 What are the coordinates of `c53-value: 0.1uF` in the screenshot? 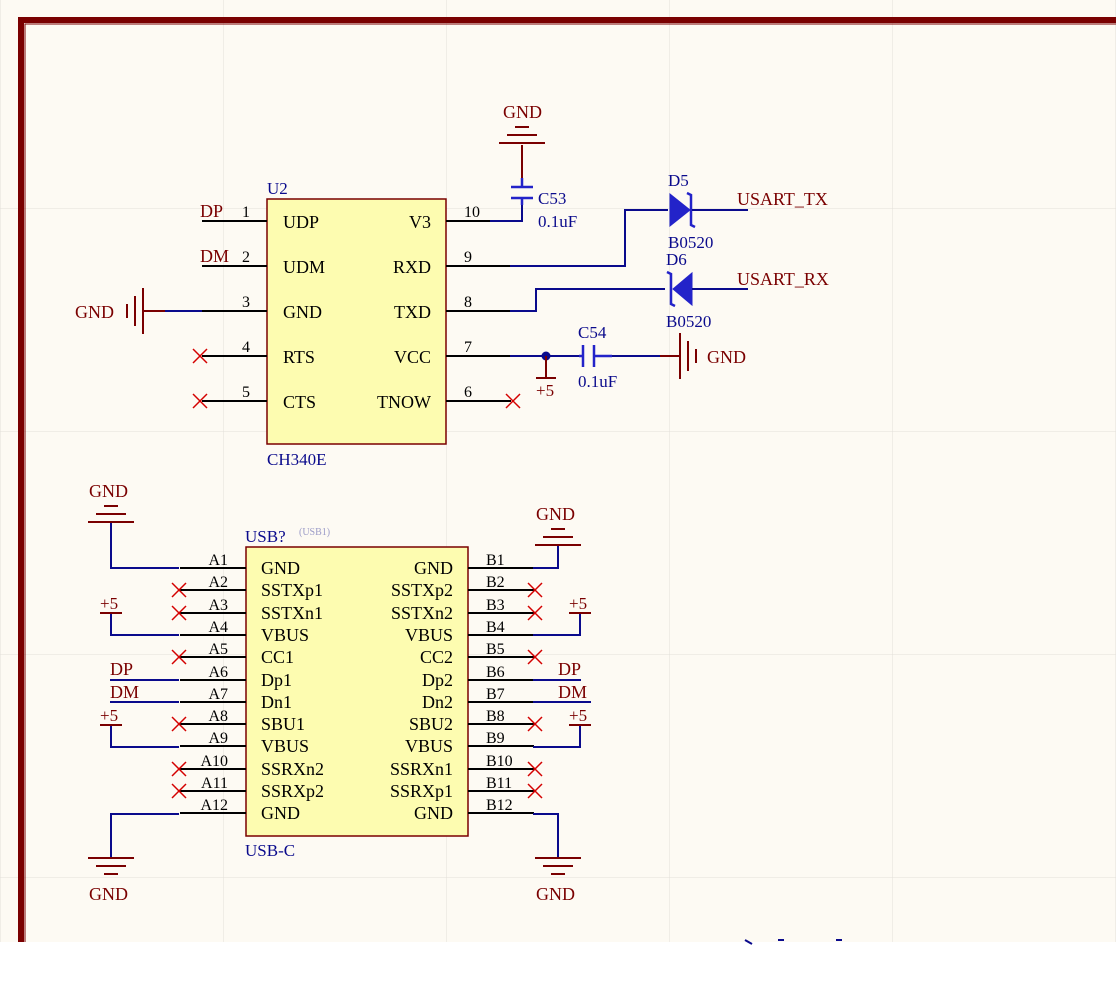 It's located at (557, 221).